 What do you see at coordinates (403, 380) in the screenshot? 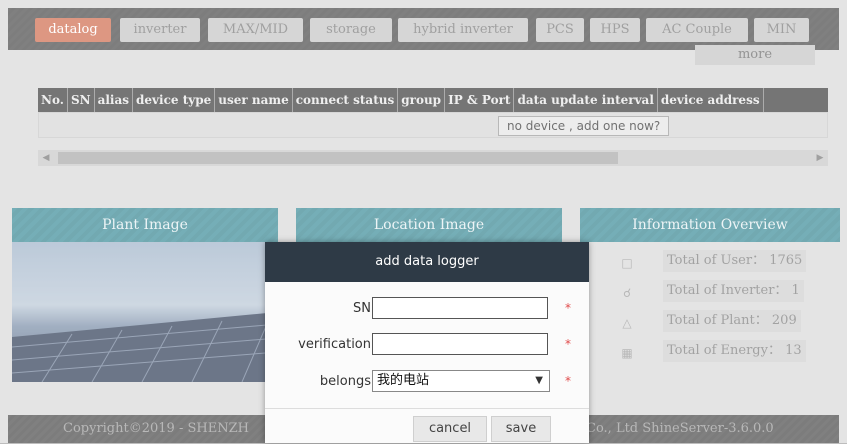
I see `belongs-selected-value: 我的电站` at bounding box center [403, 380].